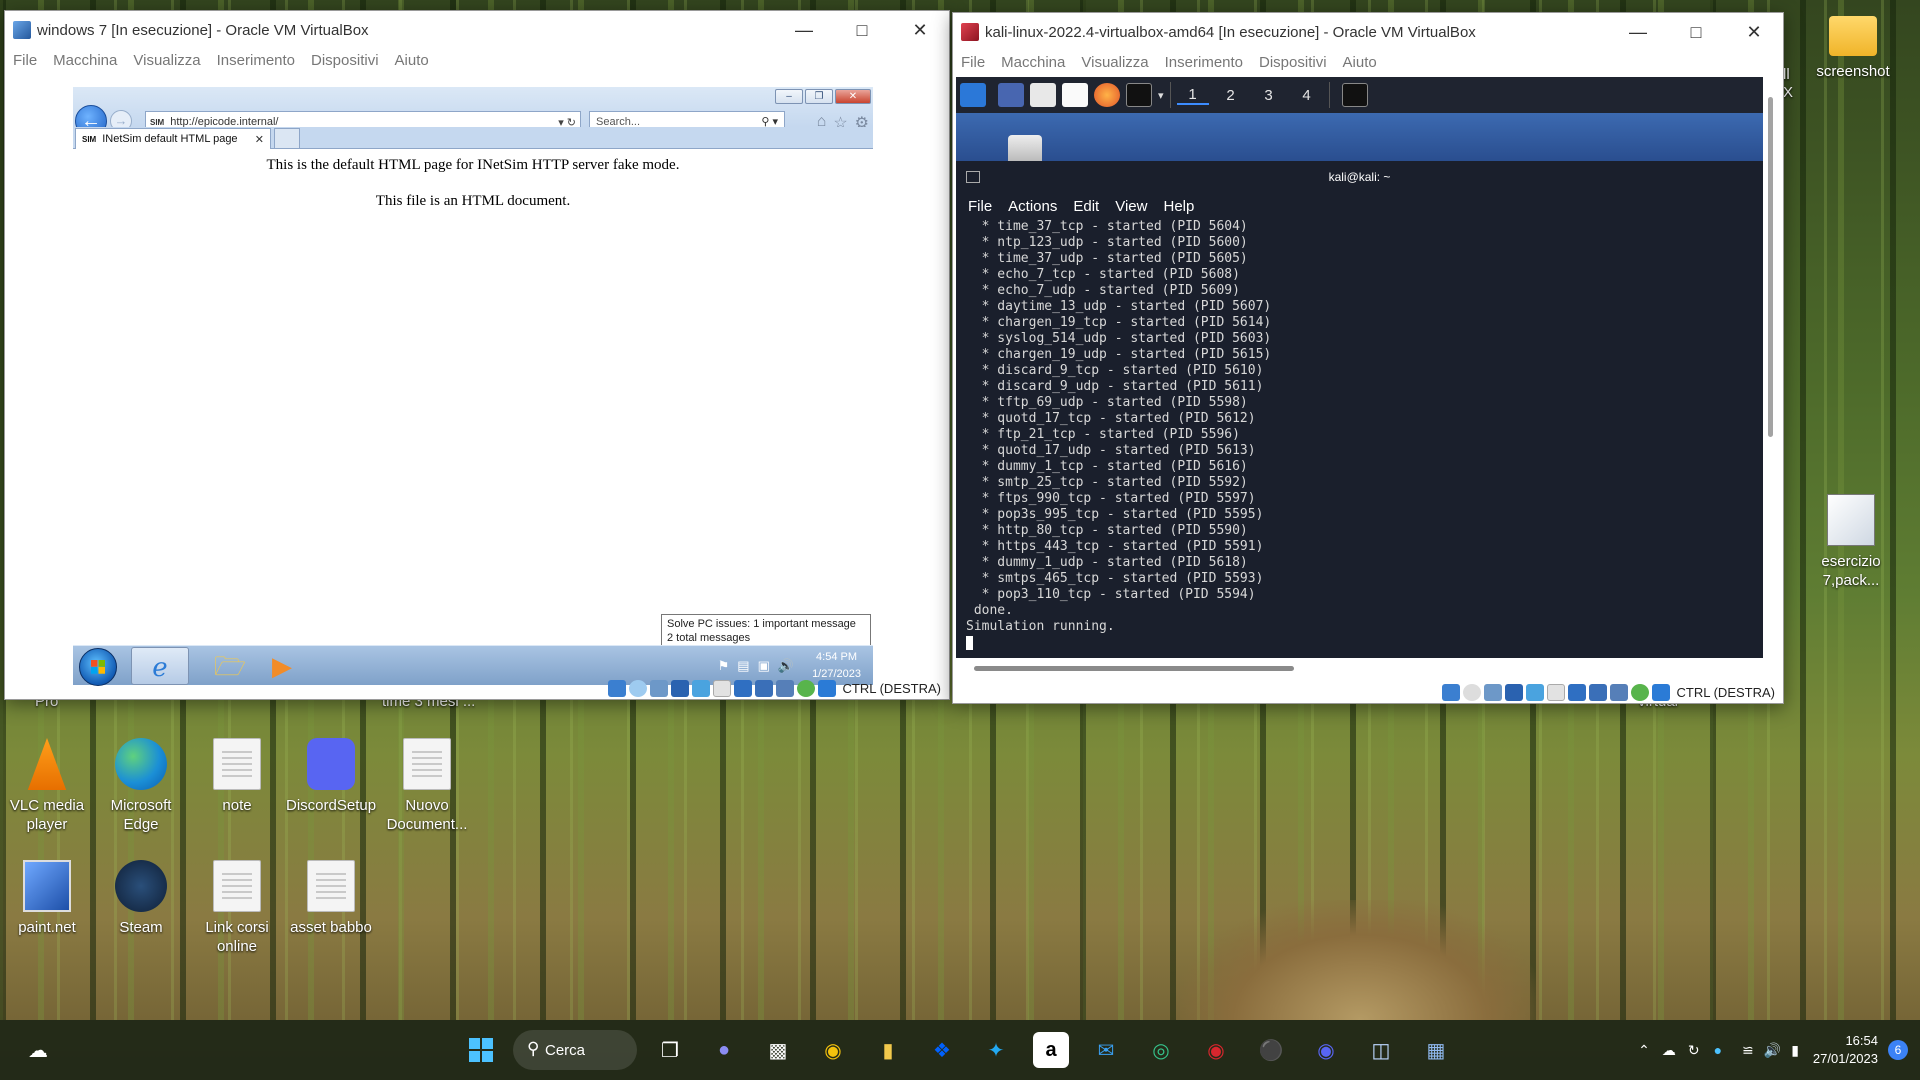  I want to click on display-icon: ▣, so click(764, 666).